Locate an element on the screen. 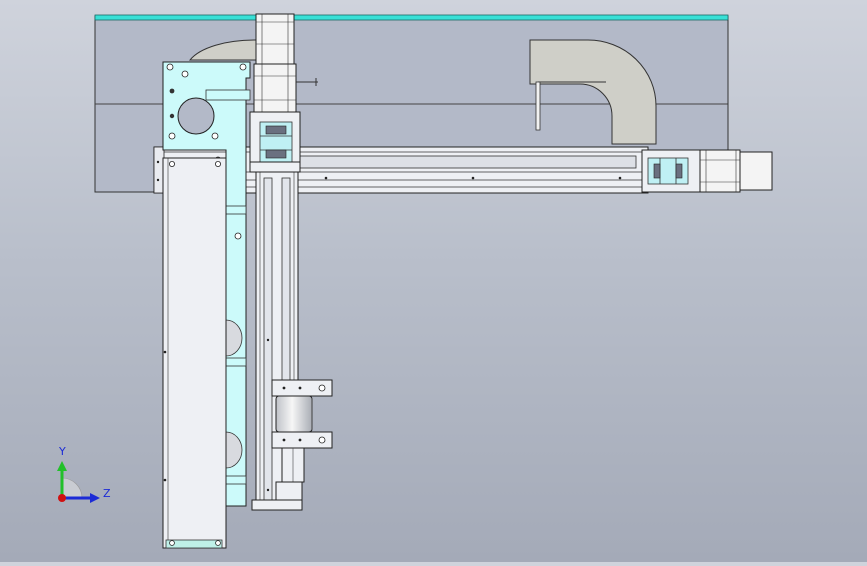 This screenshot has width=867, height=566. axis-label-y: Y is located at coordinates (62, 451).